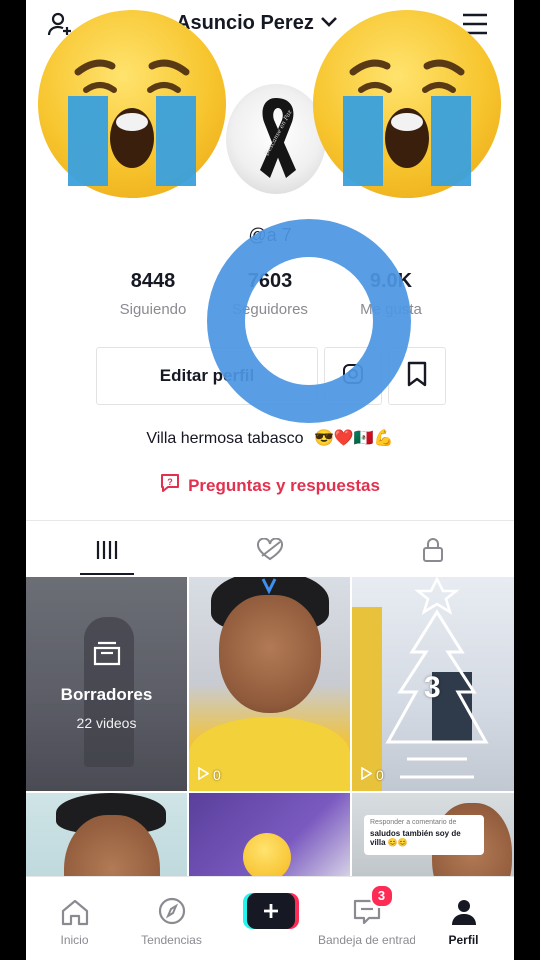  I want to click on nav-create, so click(270, 912).